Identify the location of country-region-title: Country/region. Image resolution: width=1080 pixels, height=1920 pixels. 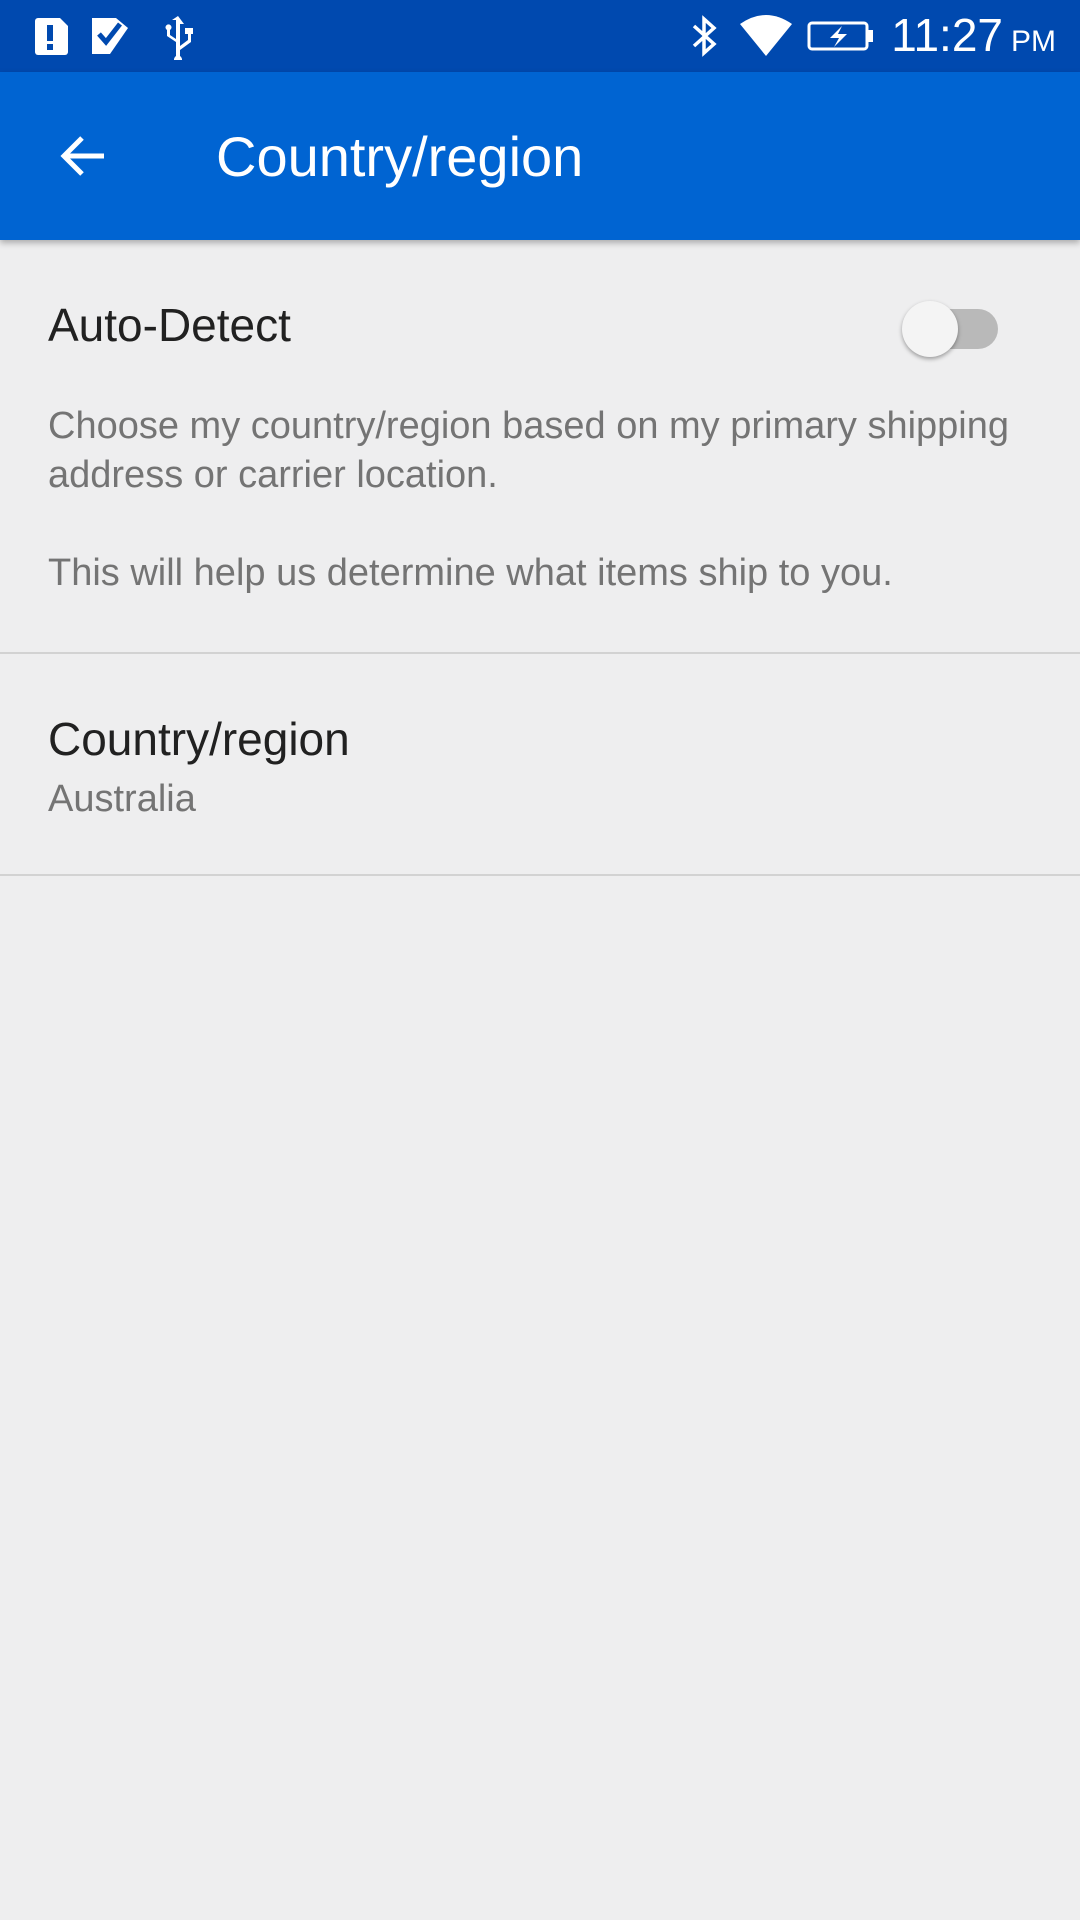
(199, 739).